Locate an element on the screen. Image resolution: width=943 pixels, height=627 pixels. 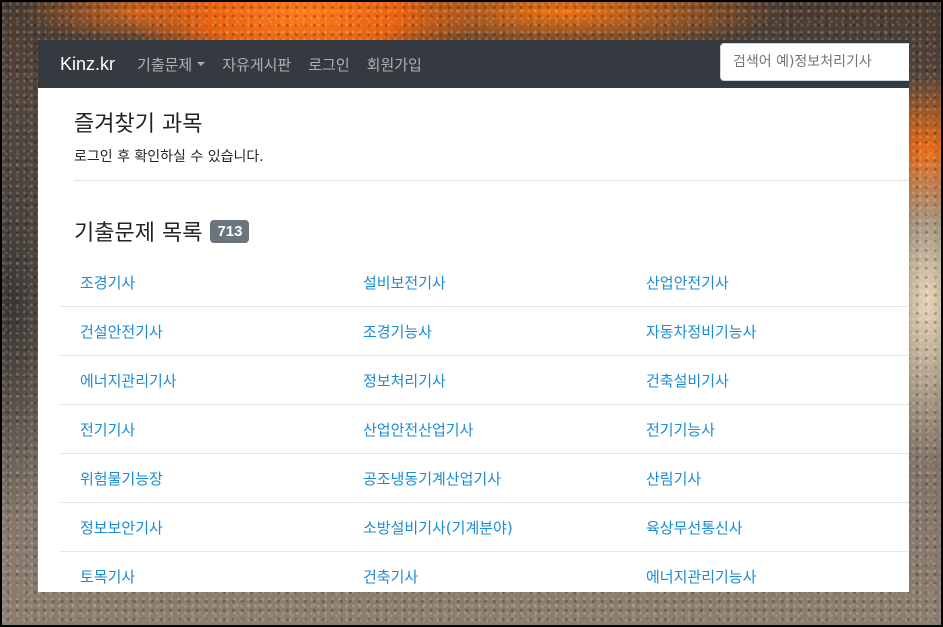
exam-link: 전기기능사 is located at coordinates (680, 430).